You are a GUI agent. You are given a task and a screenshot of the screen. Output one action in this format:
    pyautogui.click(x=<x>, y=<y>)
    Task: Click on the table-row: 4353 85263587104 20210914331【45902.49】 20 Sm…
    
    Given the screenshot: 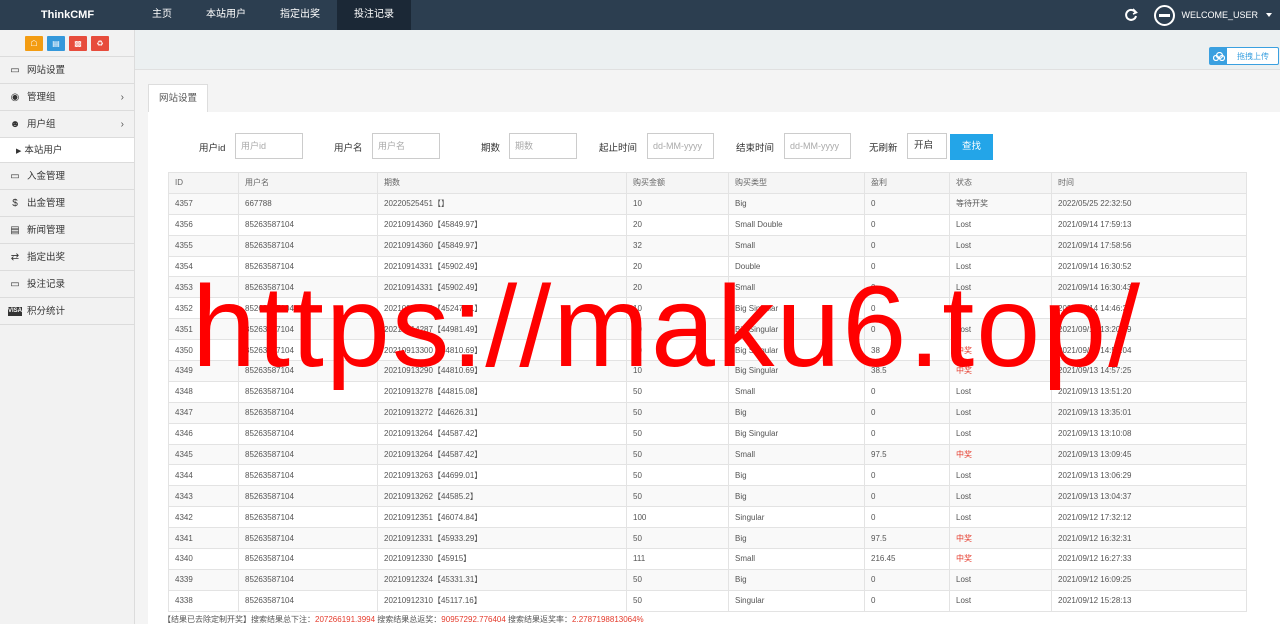 What is the action you would take?
    pyautogui.click(x=707, y=287)
    